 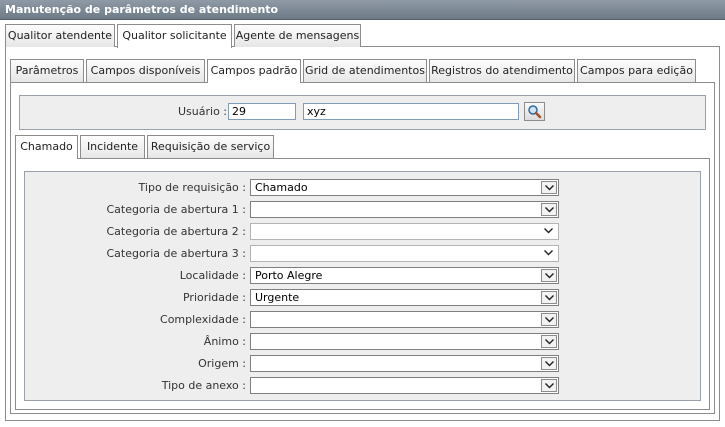 I want to click on tab-qualitor-atendente: Qualitor atendente, so click(x=60, y=35).